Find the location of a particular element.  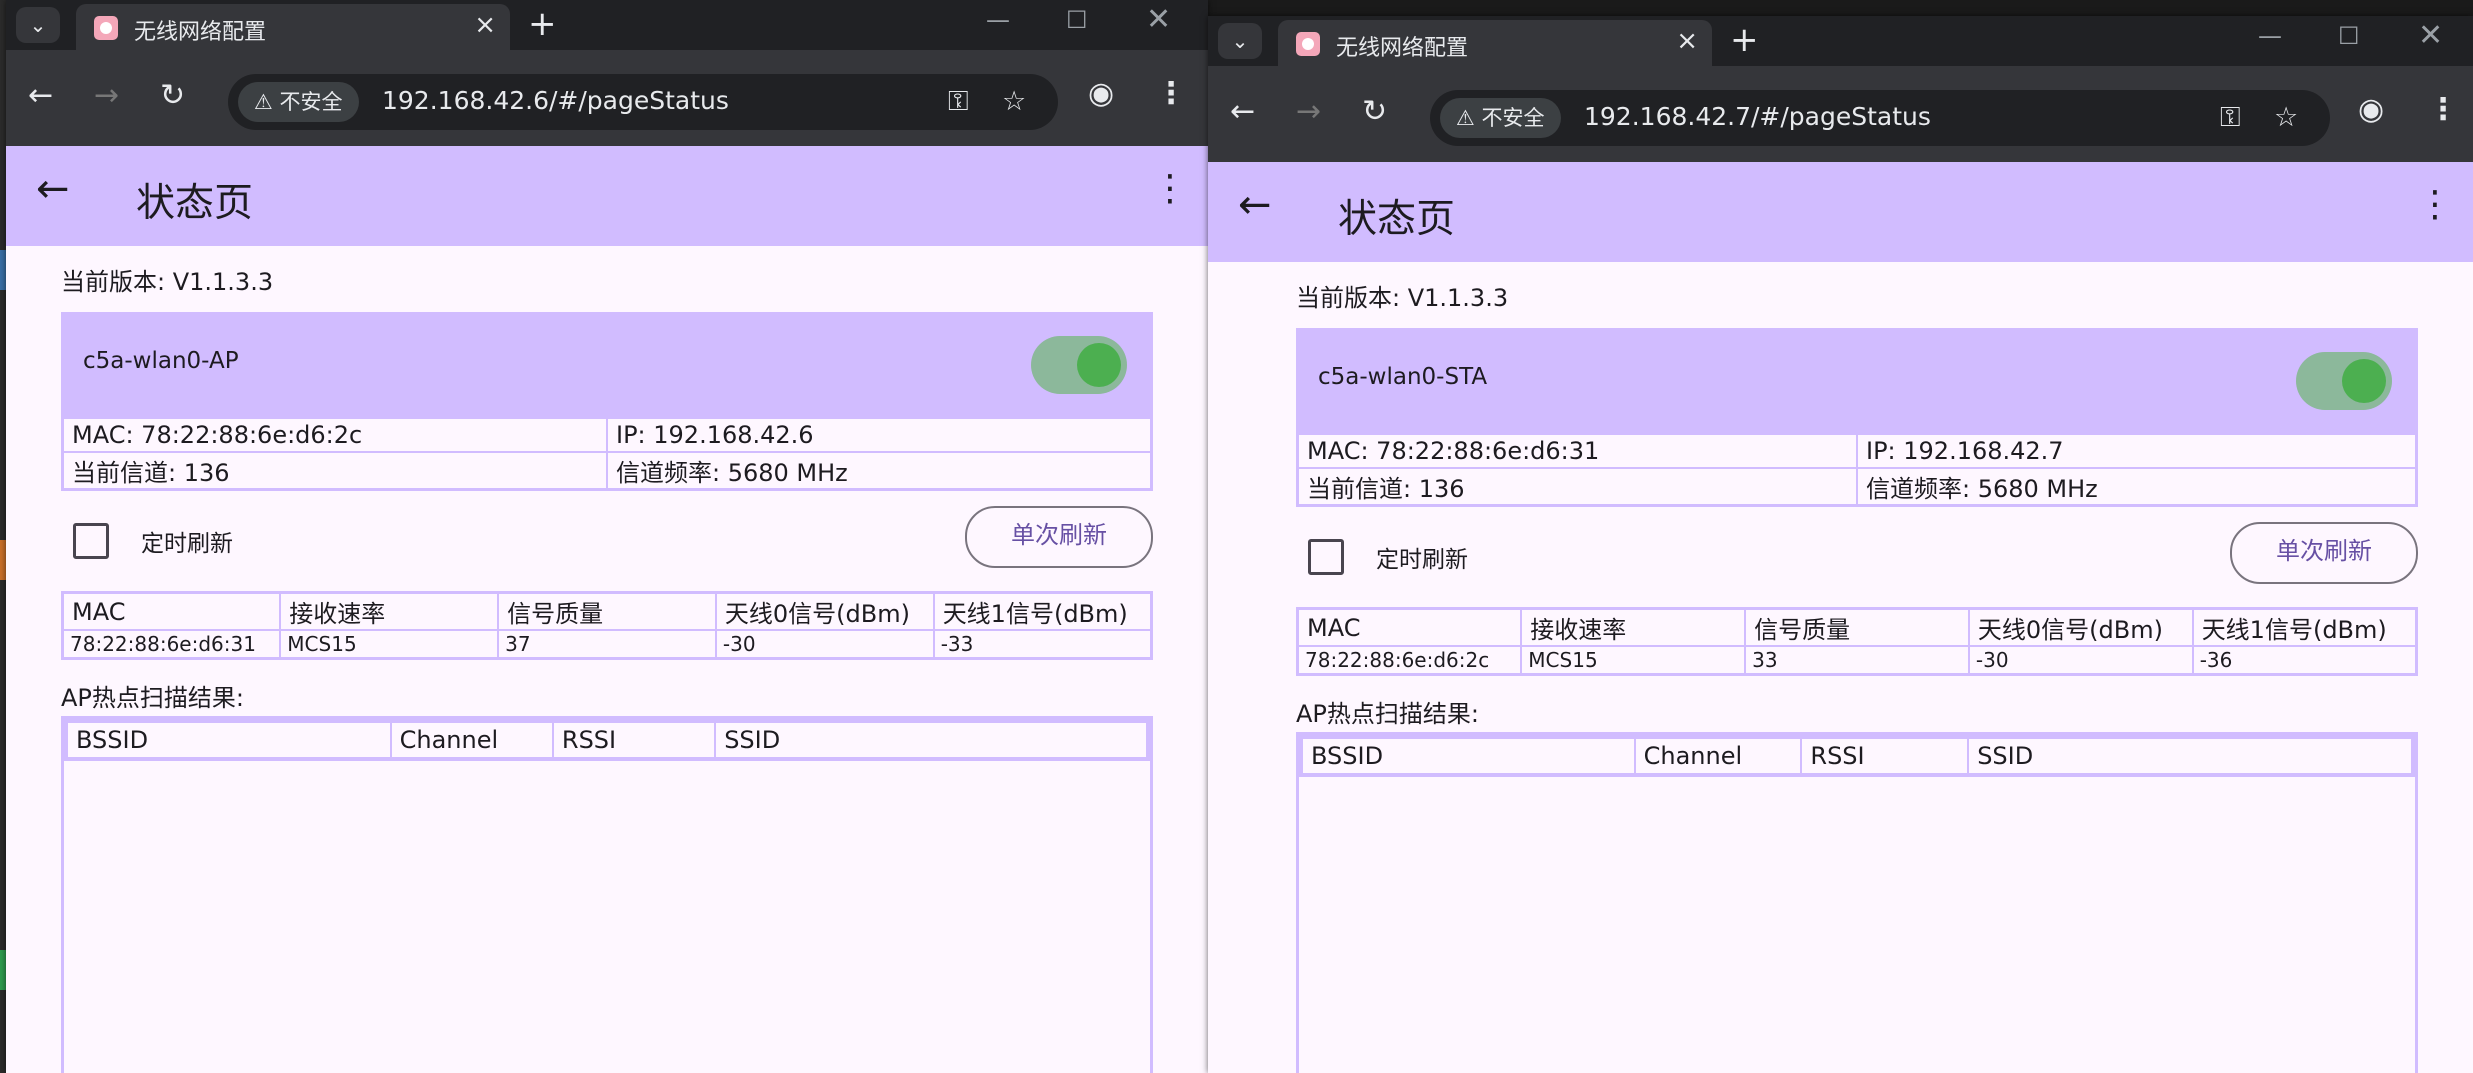

mac-cell: MAC: 78:22:88:6e:d6:2c is located at coordinates (334, 434).